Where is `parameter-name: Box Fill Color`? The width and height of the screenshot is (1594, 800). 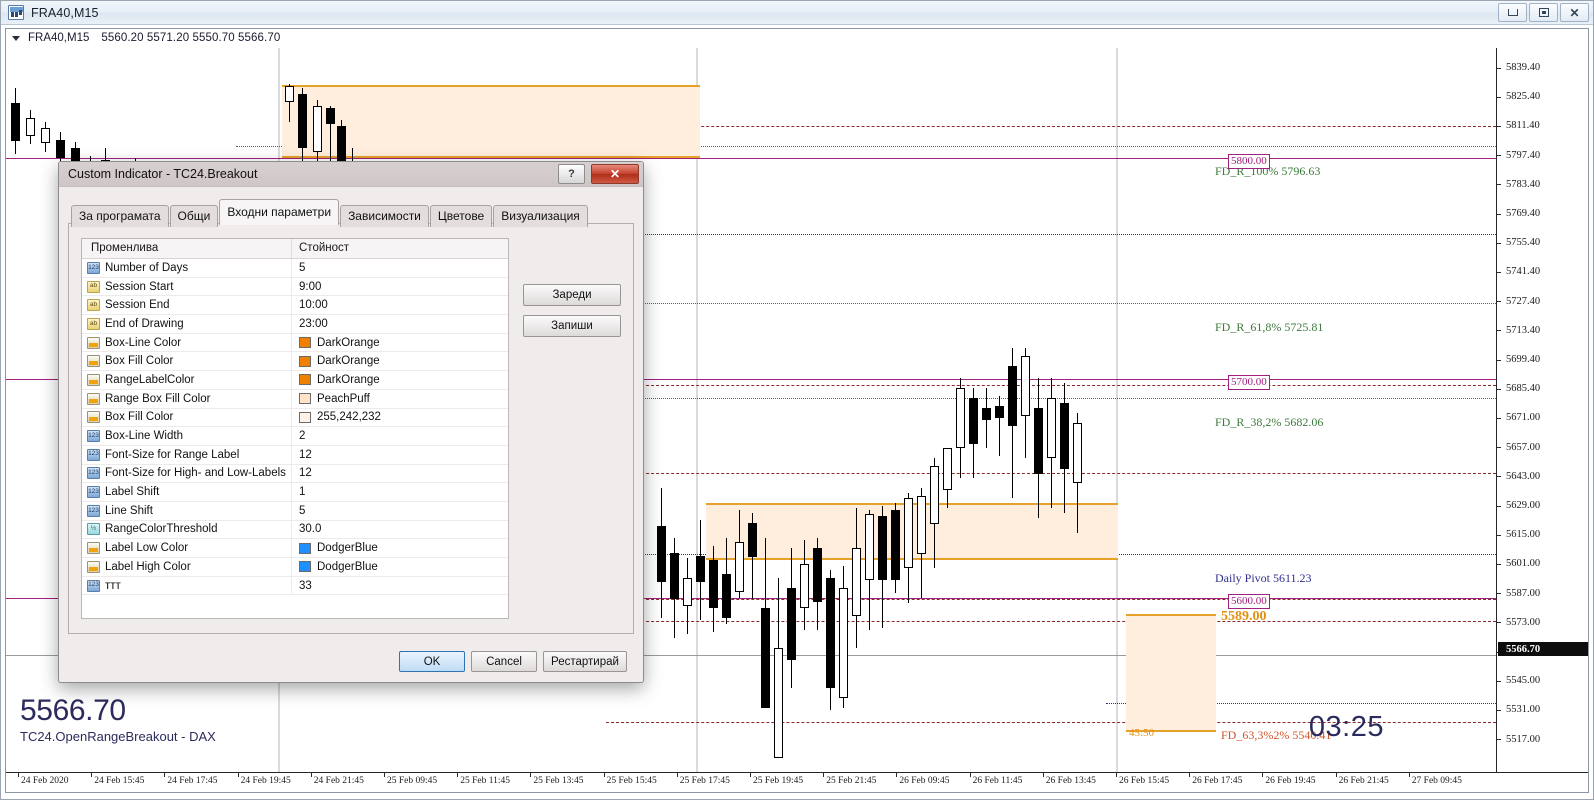
parameter-name: Box Fill Color is located at coordinates (139, 417).